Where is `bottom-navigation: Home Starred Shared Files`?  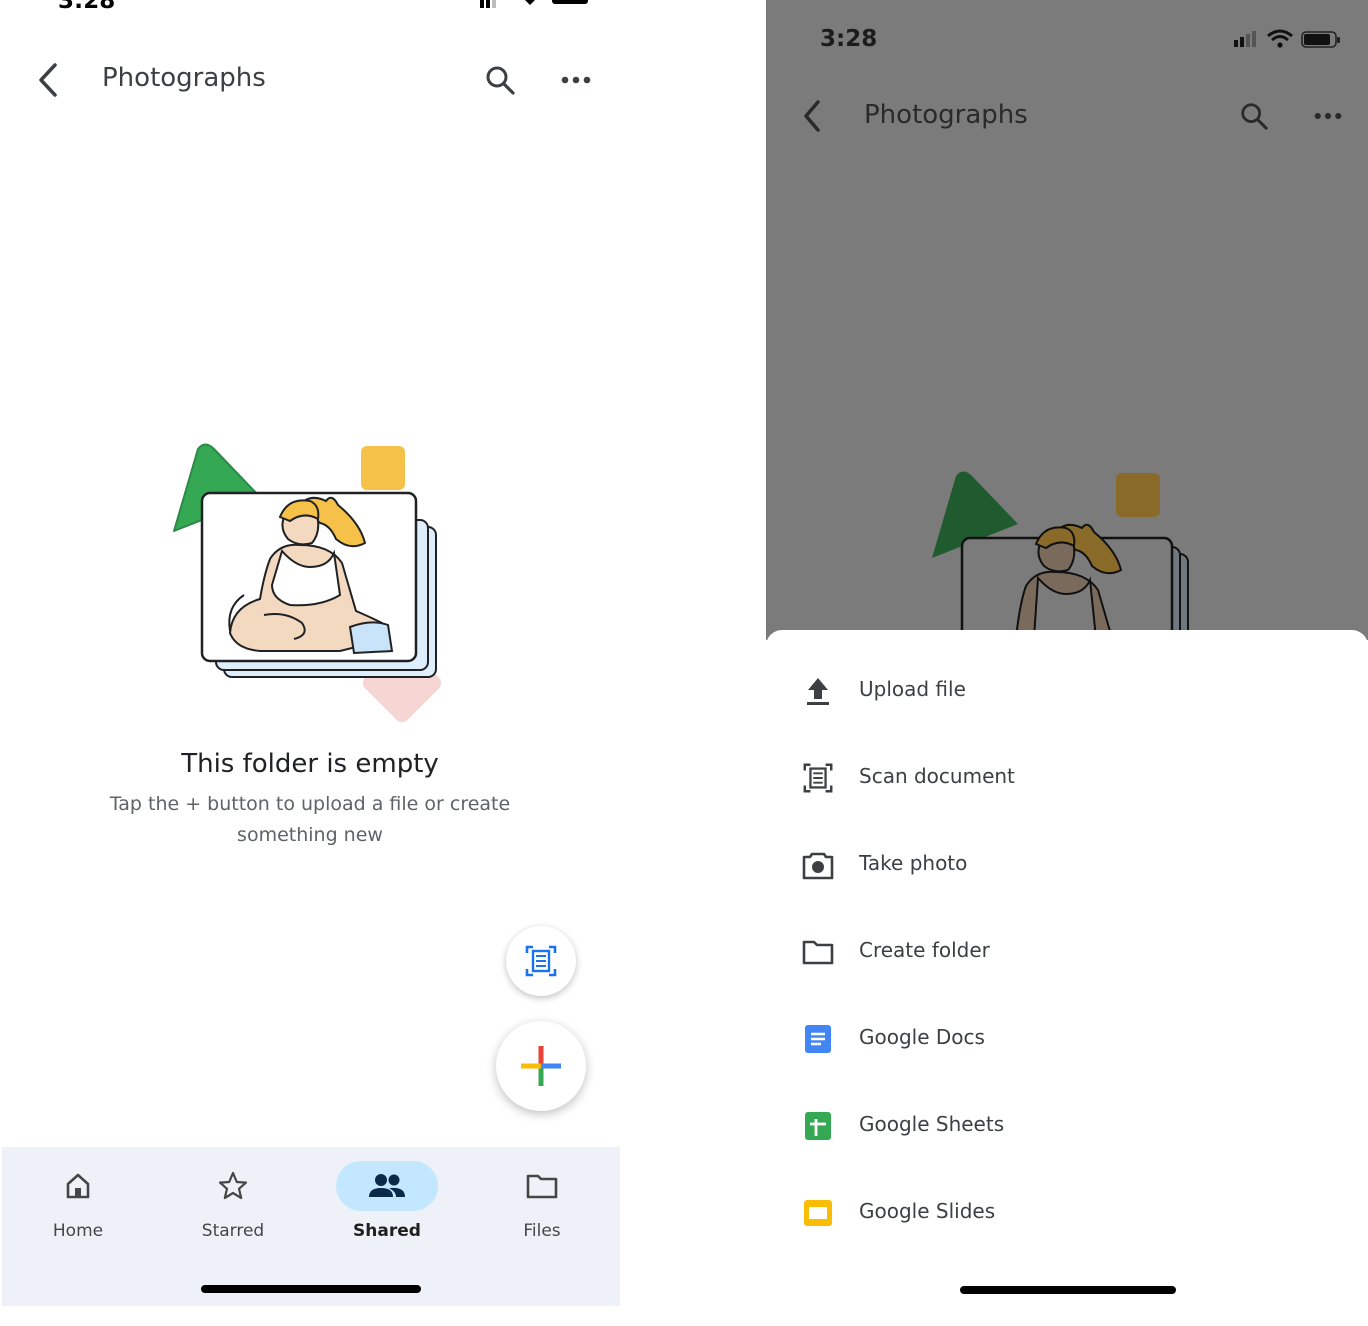
bottom-navigation: Home Starred Shared Files is located at coordinates (311, 1226).